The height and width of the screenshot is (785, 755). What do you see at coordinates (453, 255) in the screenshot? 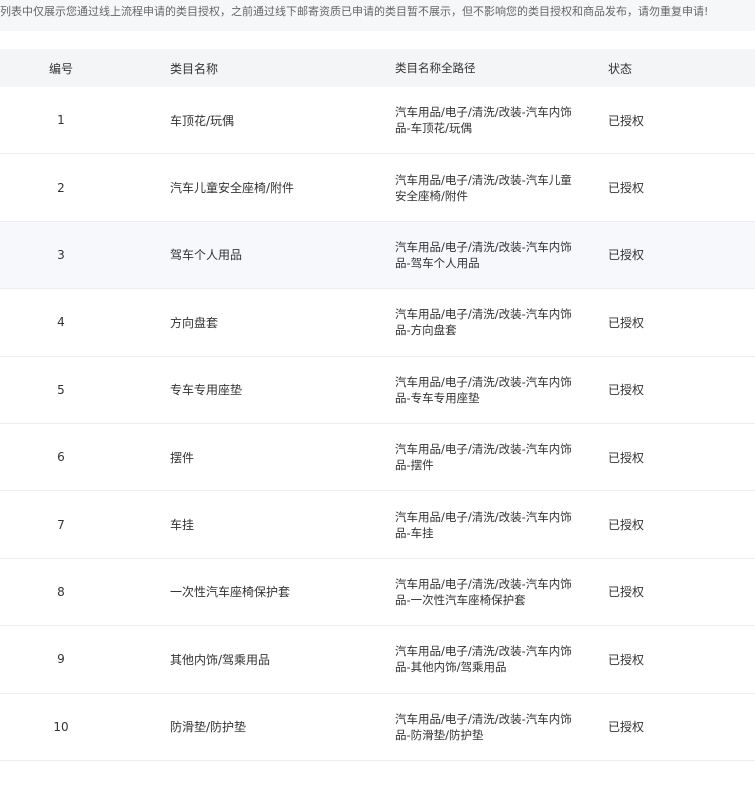
I see `cell-path: 汽车用品/电子/清洗/改装-汽车内饰品-驾车个人用品` at bounding box center [453, 255].